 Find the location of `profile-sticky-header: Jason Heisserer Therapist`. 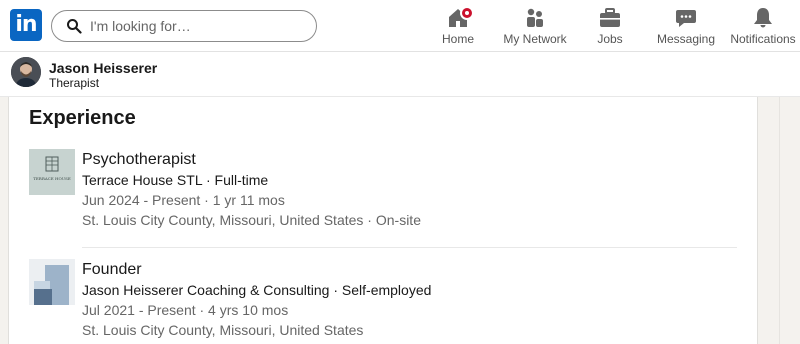

profile-sticky-header: Jason Heisserer Therapist is located at coordinates (400, 74).